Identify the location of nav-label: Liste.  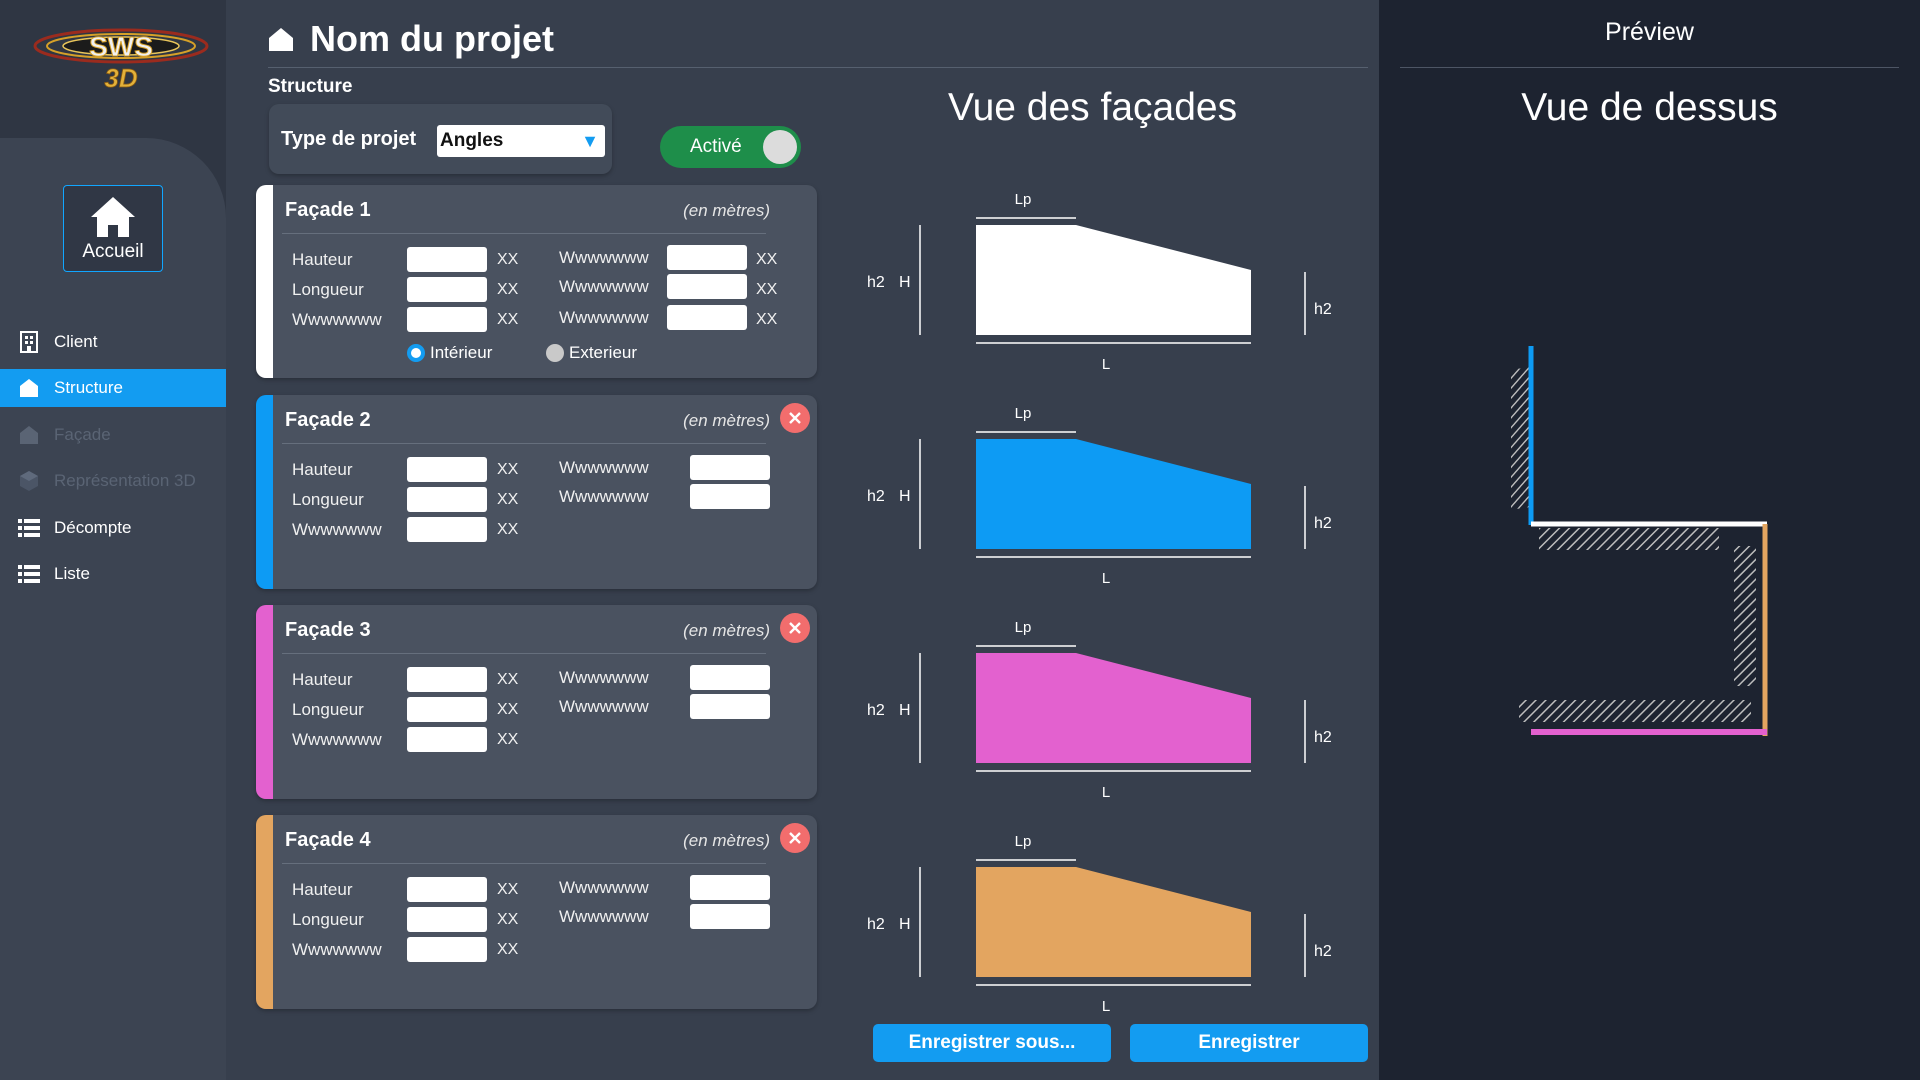
(72, 573).